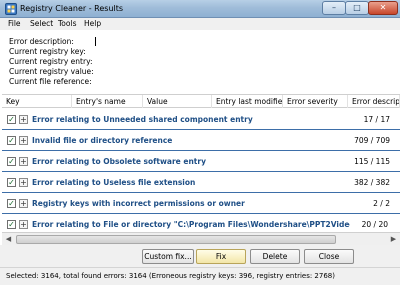 This screenshot has width=400, height=285. What do you see at coordinates (176, 239) in the screenshot?
I see `scrollbar-thumb` at bounding box center [176, 239].